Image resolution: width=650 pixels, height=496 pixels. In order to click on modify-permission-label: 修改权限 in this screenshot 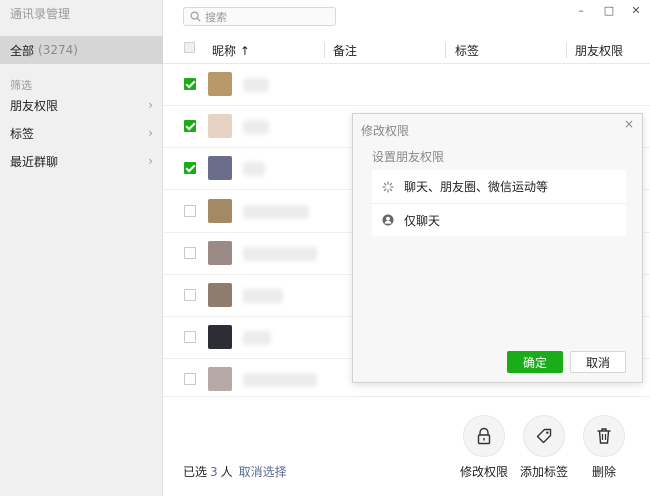, I will do `click(483, 472)`.